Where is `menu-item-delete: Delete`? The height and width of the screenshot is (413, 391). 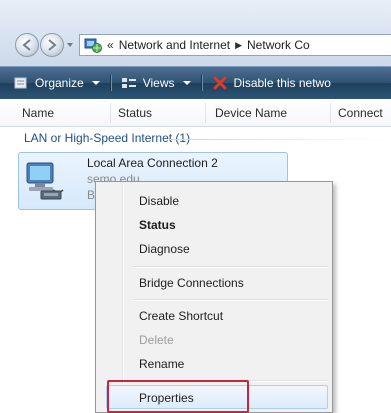 menu-item-delete: Delete is located at coordinates (156, 340).